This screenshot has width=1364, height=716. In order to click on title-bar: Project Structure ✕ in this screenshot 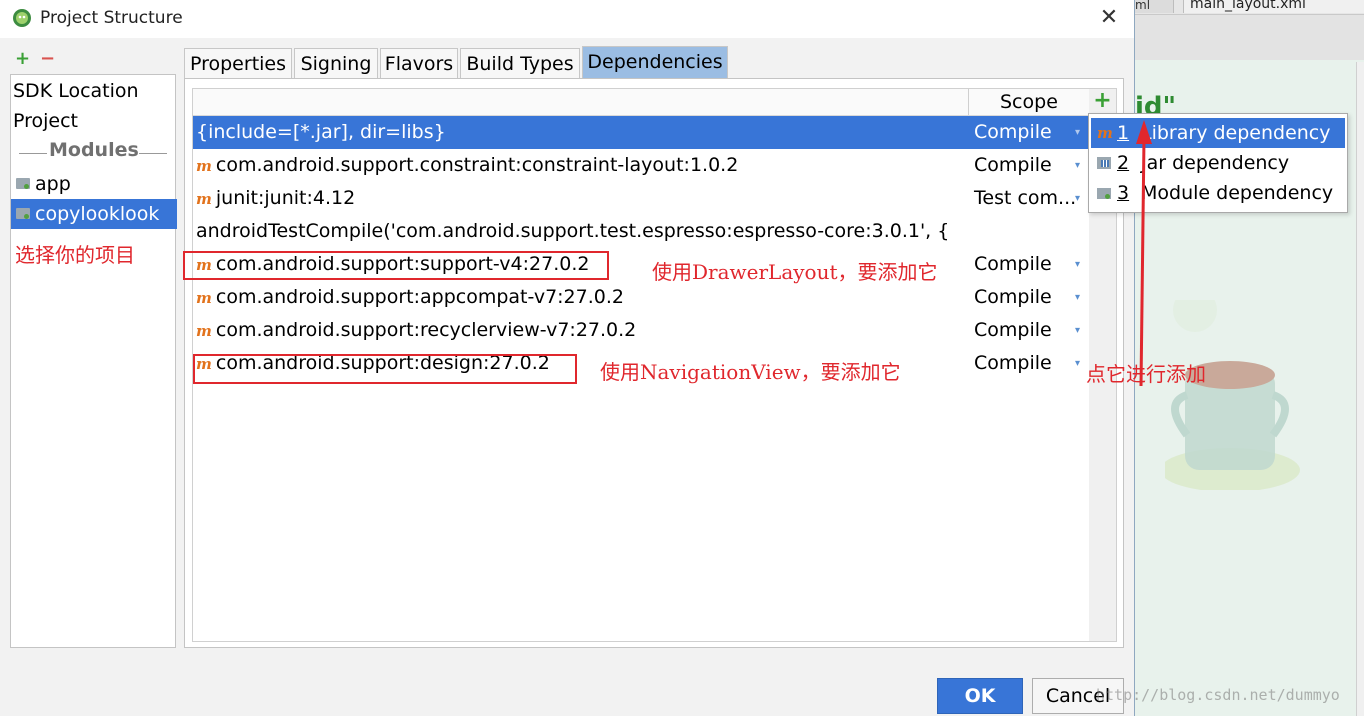, I will do `click(567, 19)`.